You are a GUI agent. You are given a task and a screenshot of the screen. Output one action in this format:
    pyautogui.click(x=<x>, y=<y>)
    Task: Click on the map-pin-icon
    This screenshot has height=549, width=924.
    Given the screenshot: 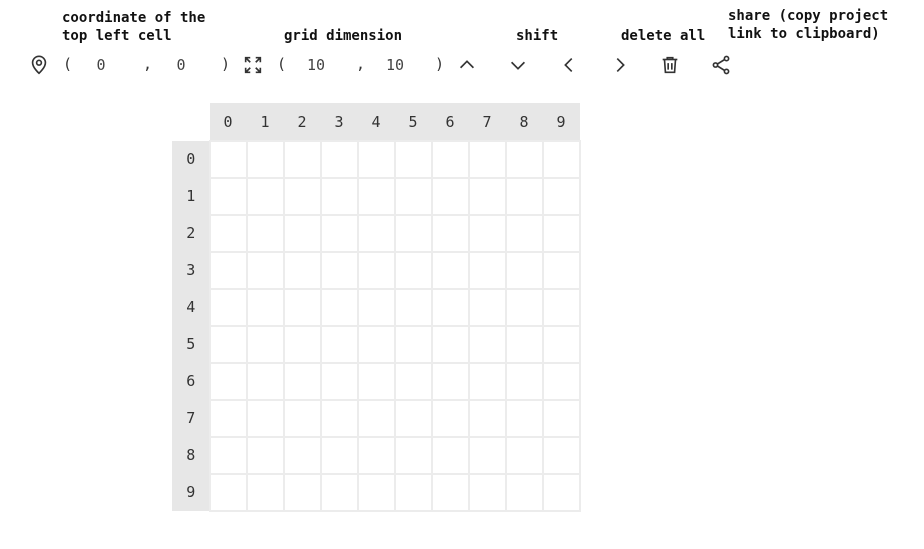 What is the action you would take?
    pyautogui.click(x=39, y=65)
    